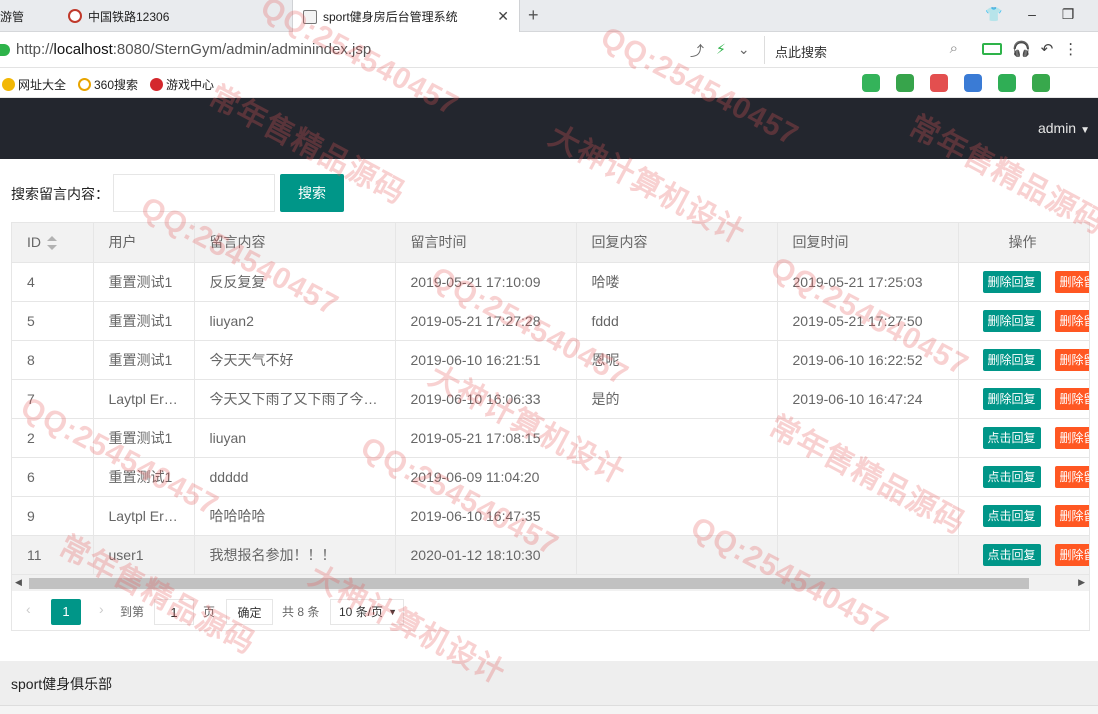  I want to click on cell-user: 重置测试1, so click(144, 282).